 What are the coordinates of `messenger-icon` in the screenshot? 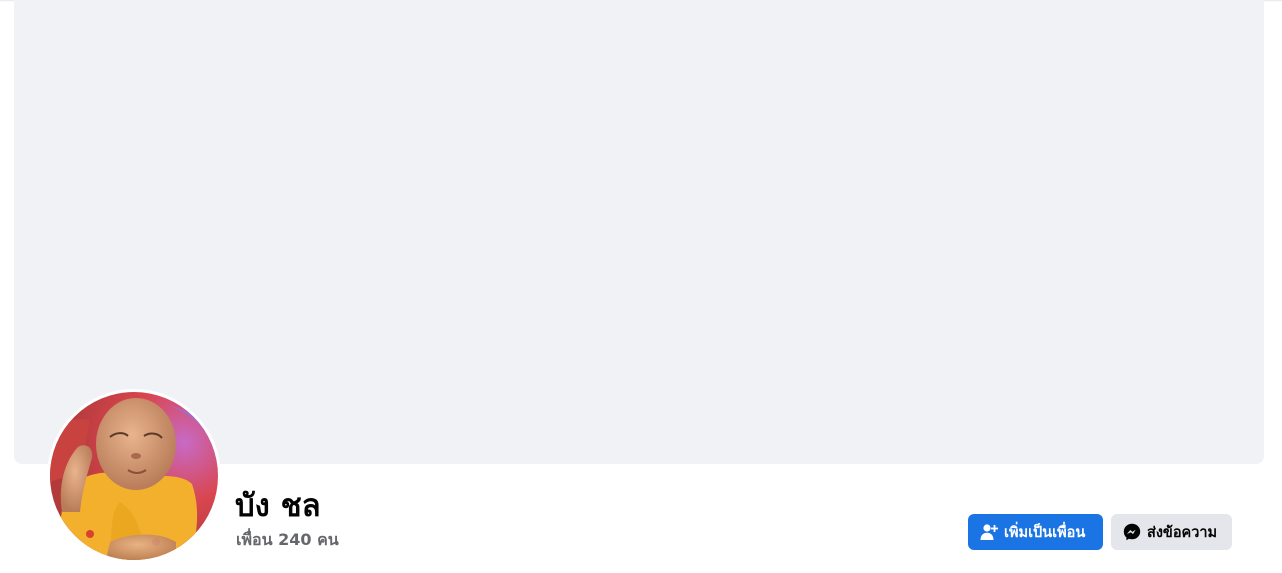 It's located at (1132, 532).